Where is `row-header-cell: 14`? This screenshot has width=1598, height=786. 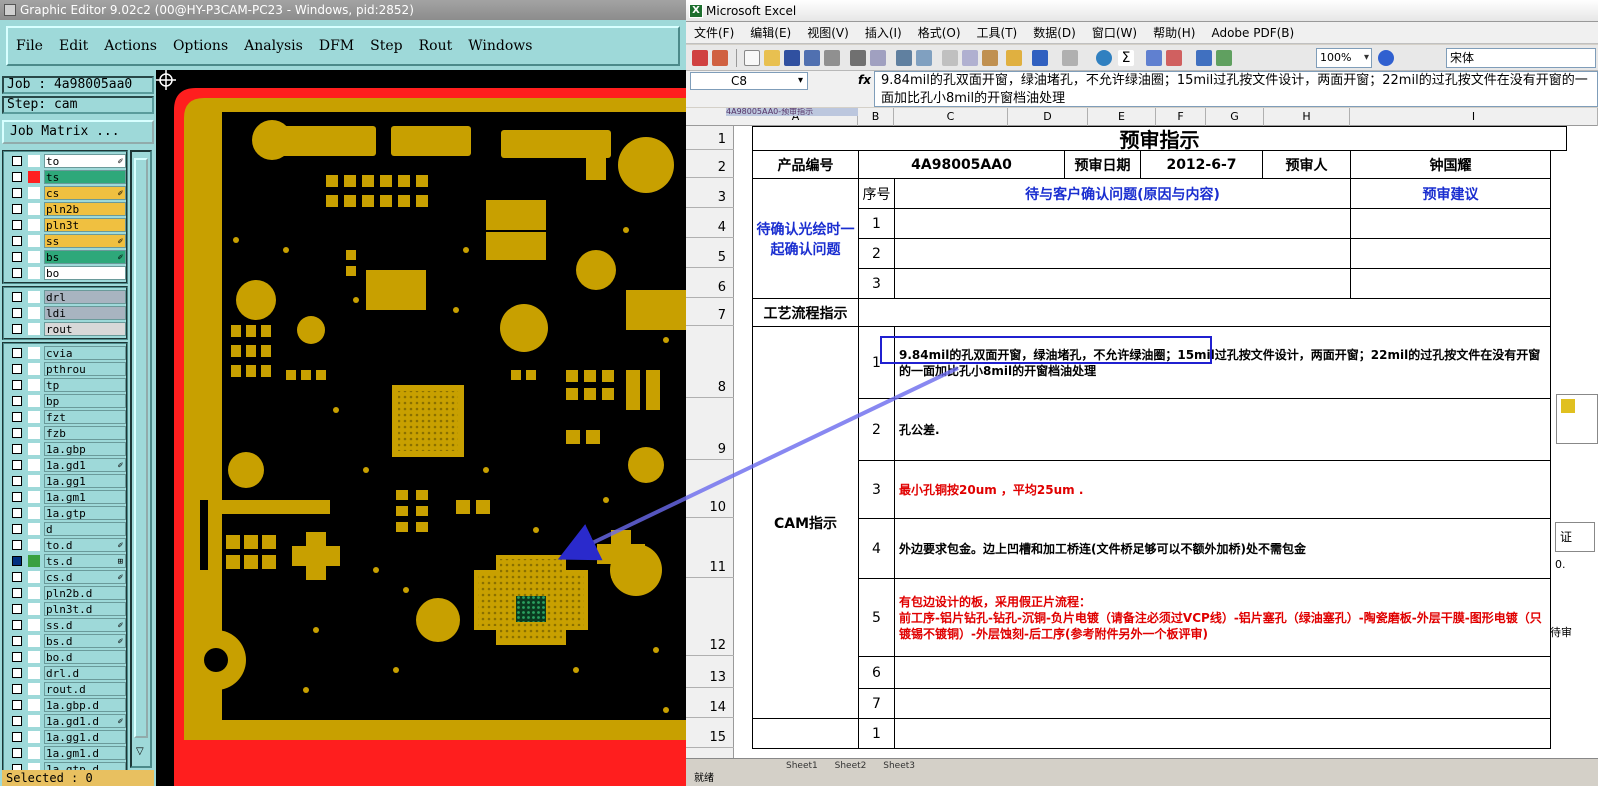
row-header-cell: 14 is located at coordinates (710, 703).